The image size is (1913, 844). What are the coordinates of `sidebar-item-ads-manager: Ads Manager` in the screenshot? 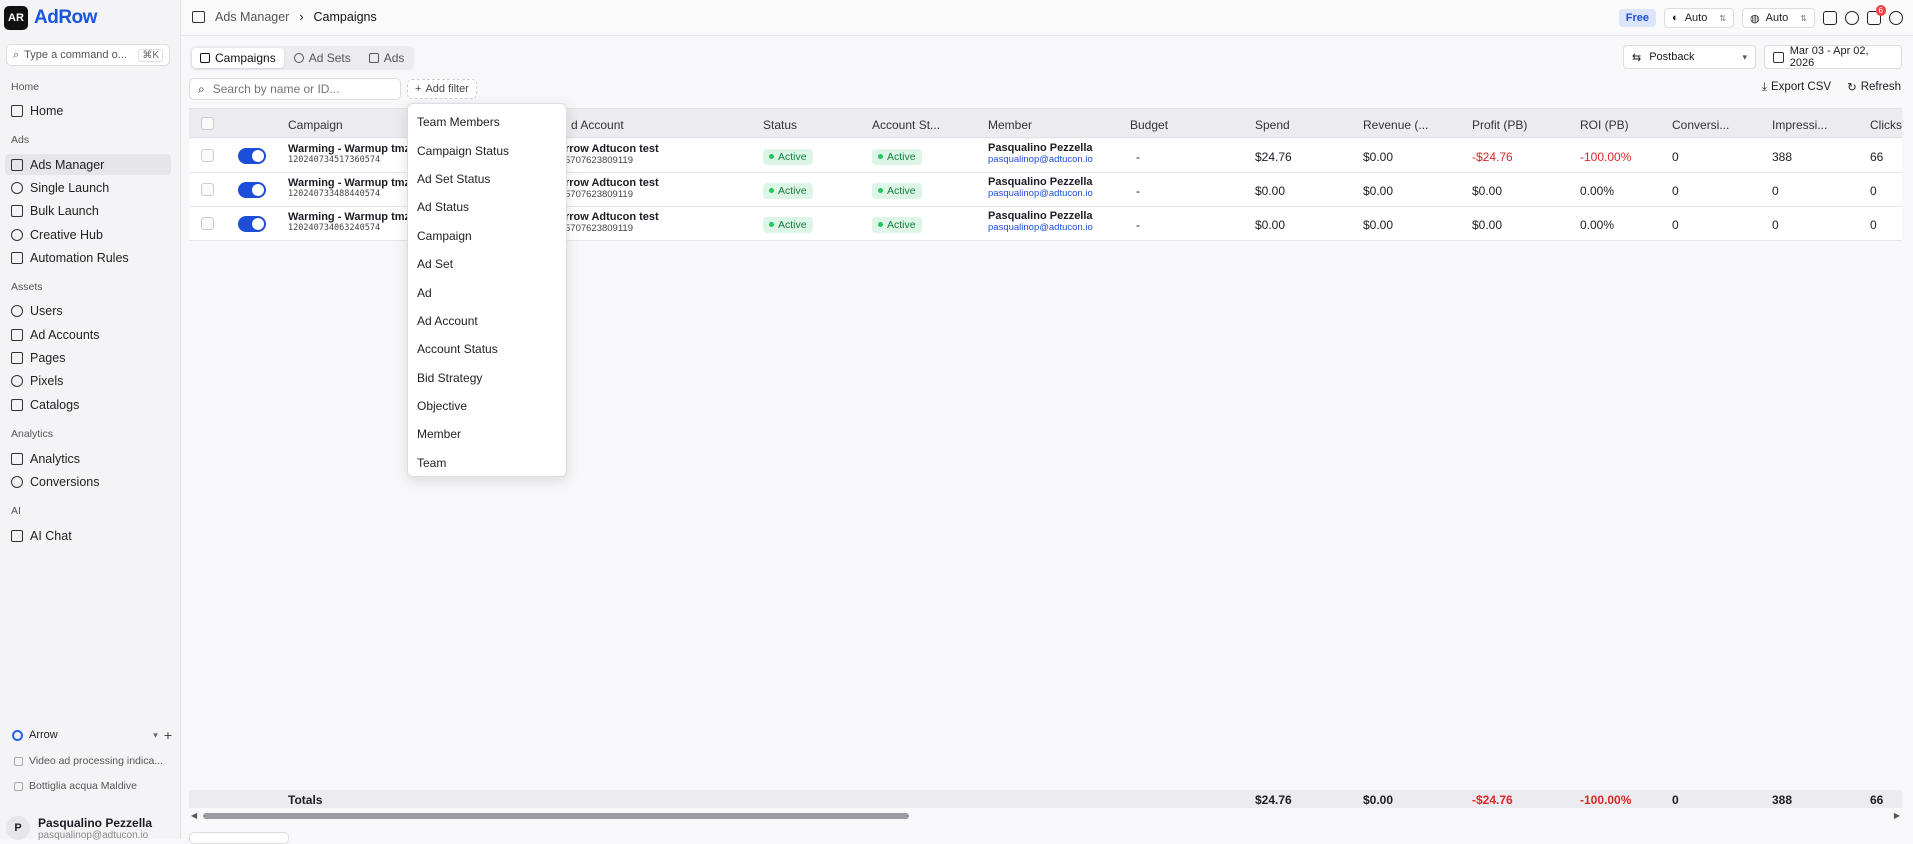 It's located at (88, 164).